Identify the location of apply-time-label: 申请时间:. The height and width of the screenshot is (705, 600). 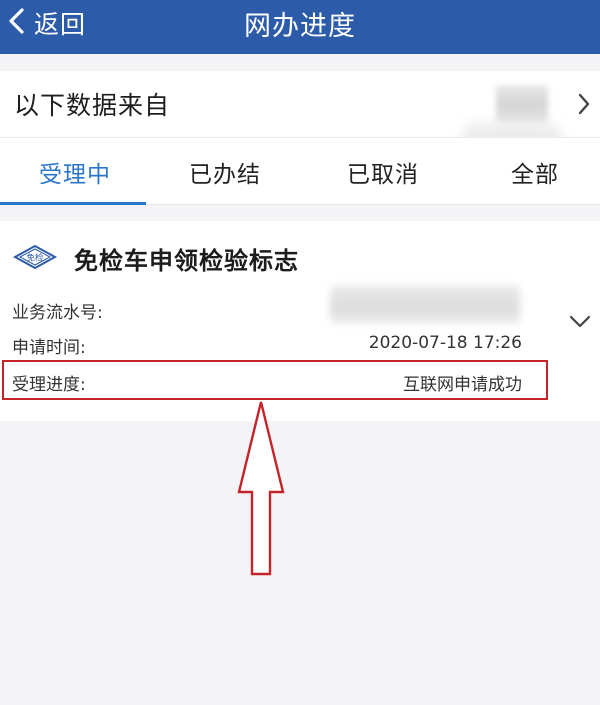
(49, 348).